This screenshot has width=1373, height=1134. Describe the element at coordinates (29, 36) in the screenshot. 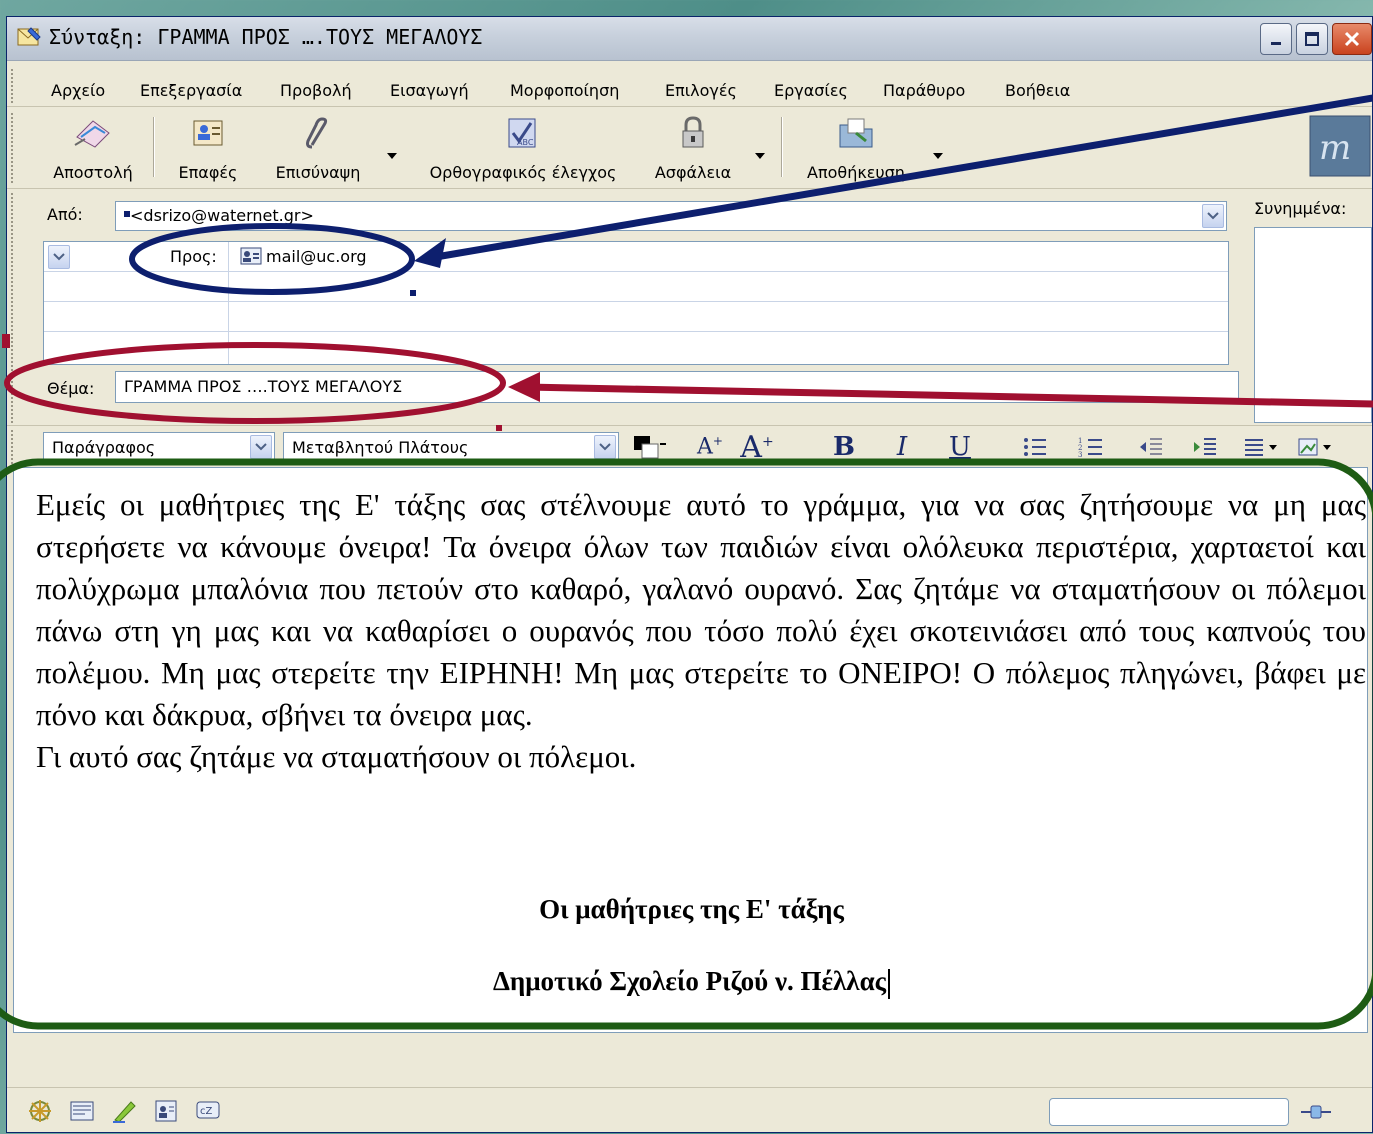

I see `compose-icon` at that location.